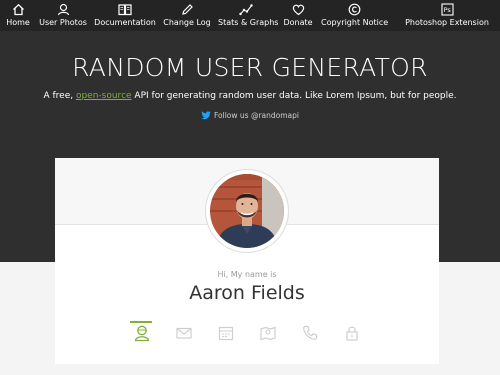 This screenshot has height=375, width=500. I want to click on copyright-icon, so click(354, 9).